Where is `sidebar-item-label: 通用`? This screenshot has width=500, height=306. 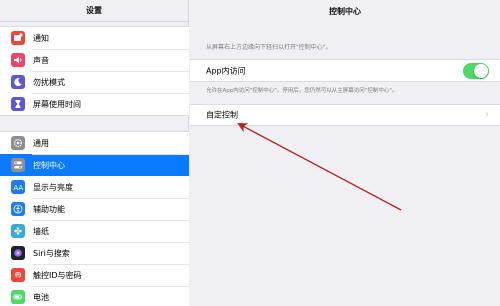 sidebar-item-label: 通用 is located at coordinates (41, 143).